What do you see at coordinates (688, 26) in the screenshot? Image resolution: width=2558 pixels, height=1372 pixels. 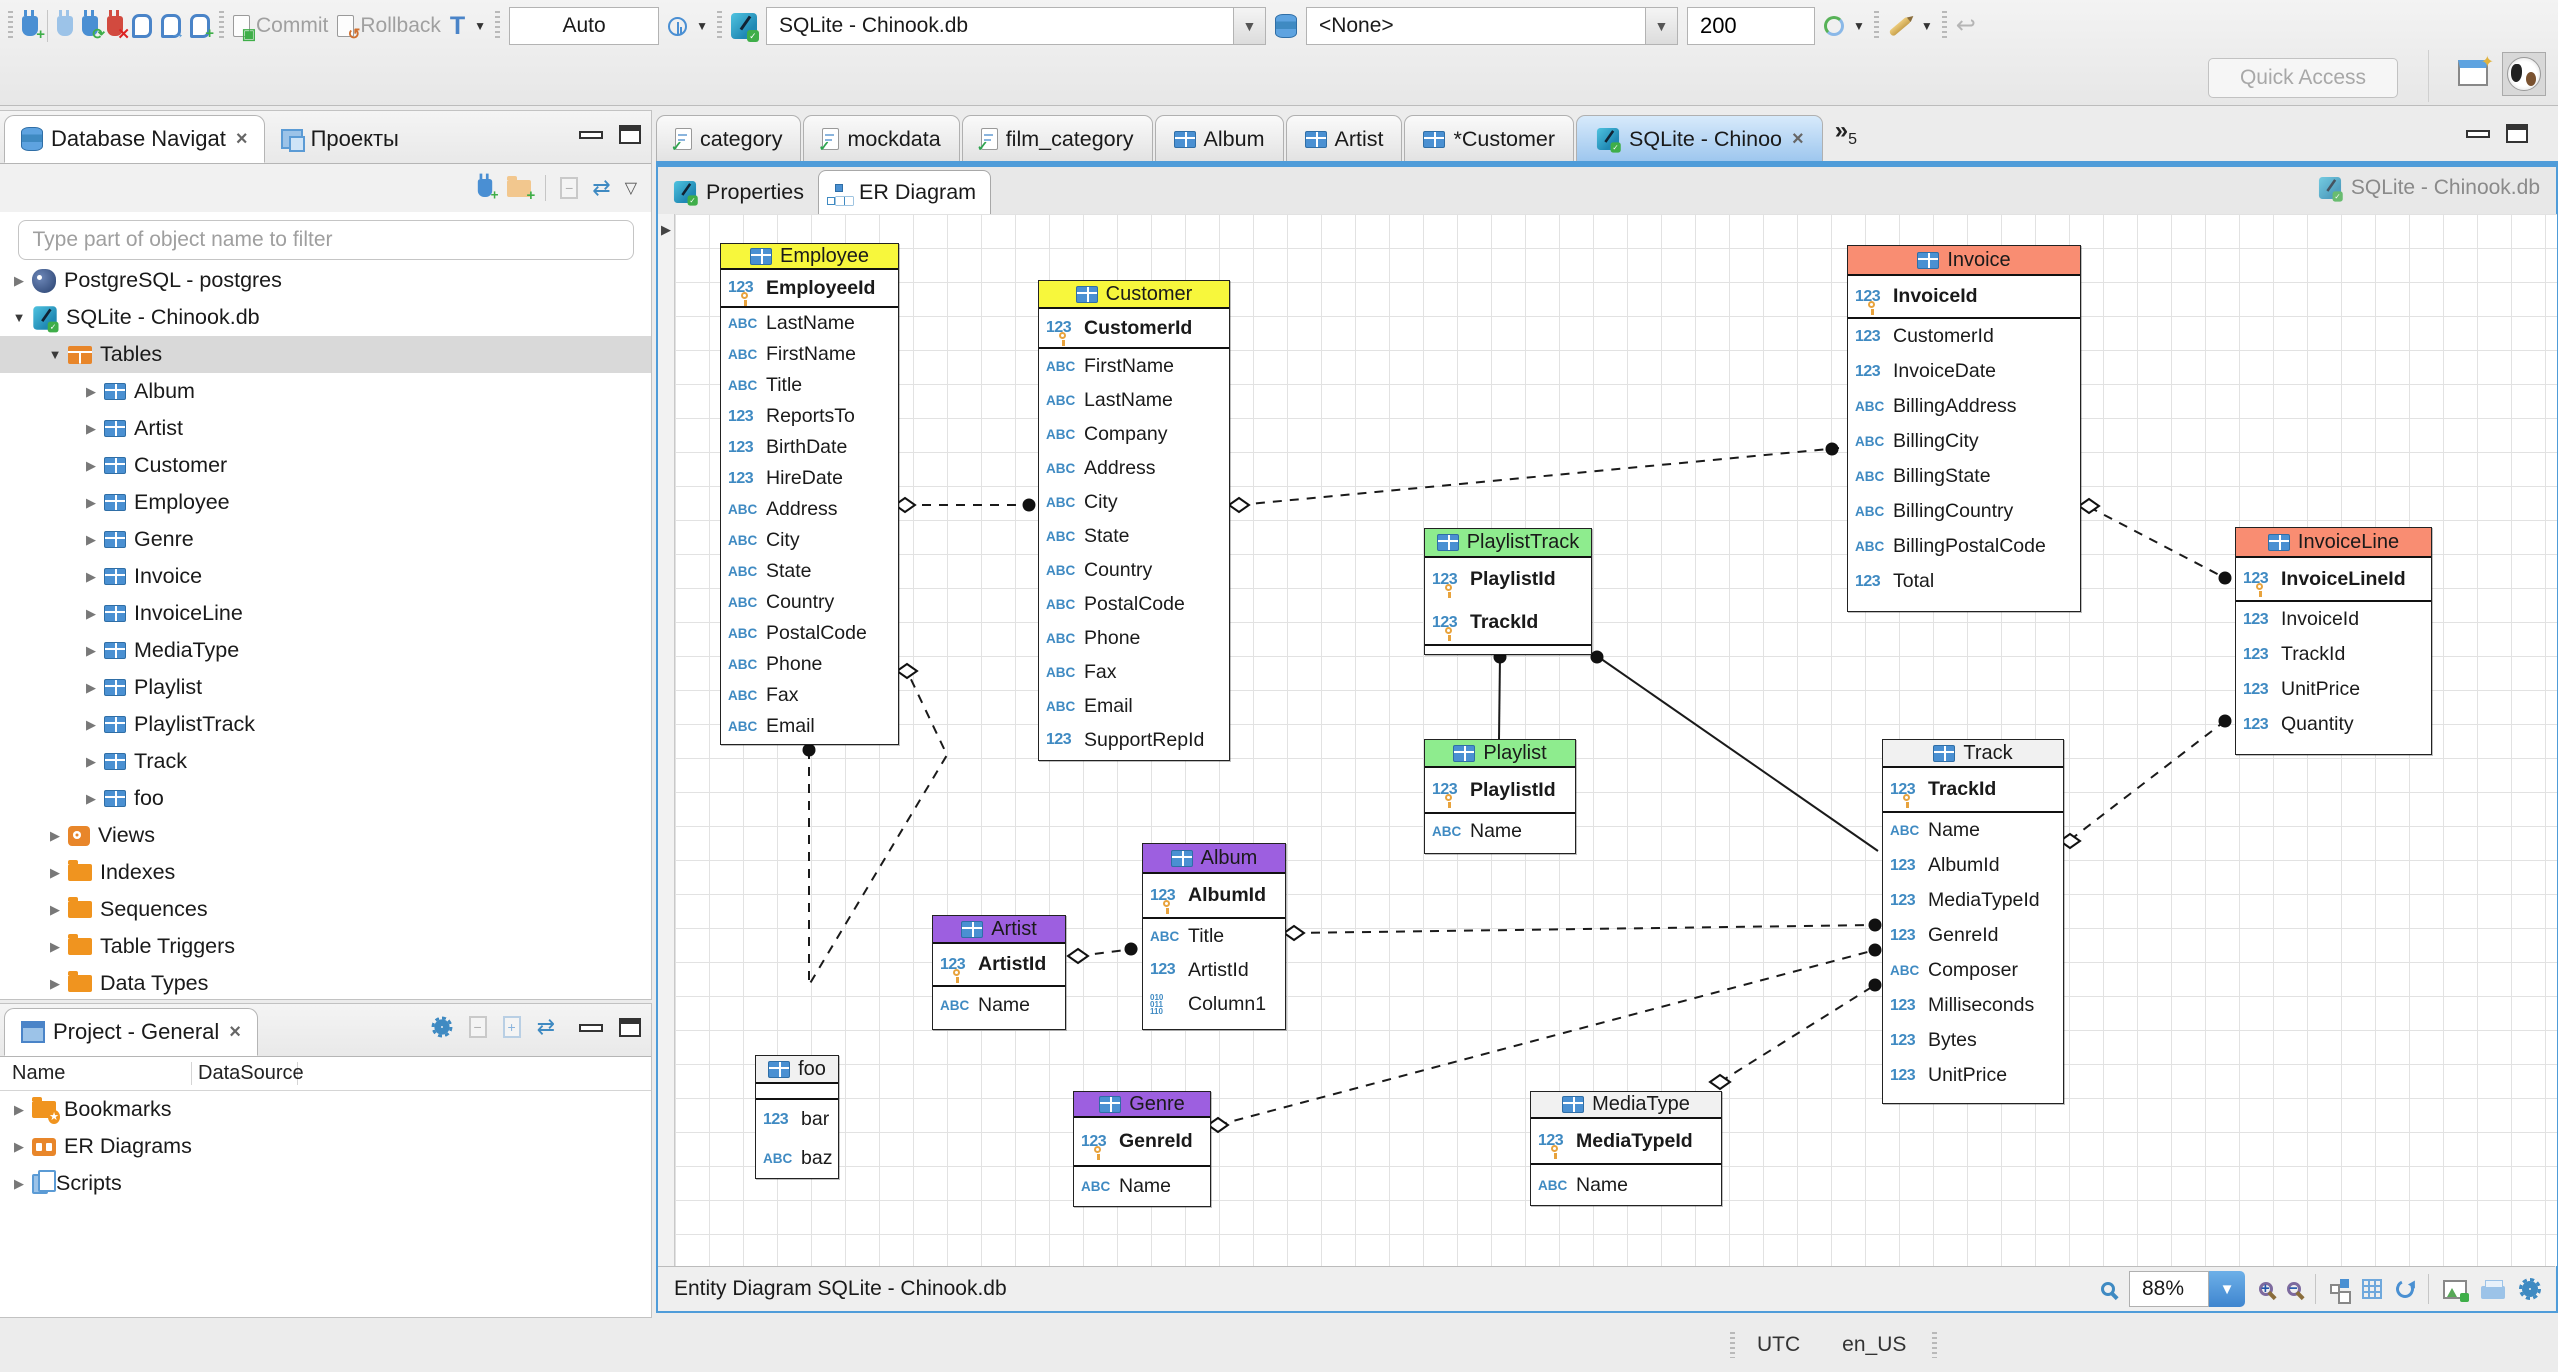 I see `history-button: ▼` at bounding box center [688, 26].